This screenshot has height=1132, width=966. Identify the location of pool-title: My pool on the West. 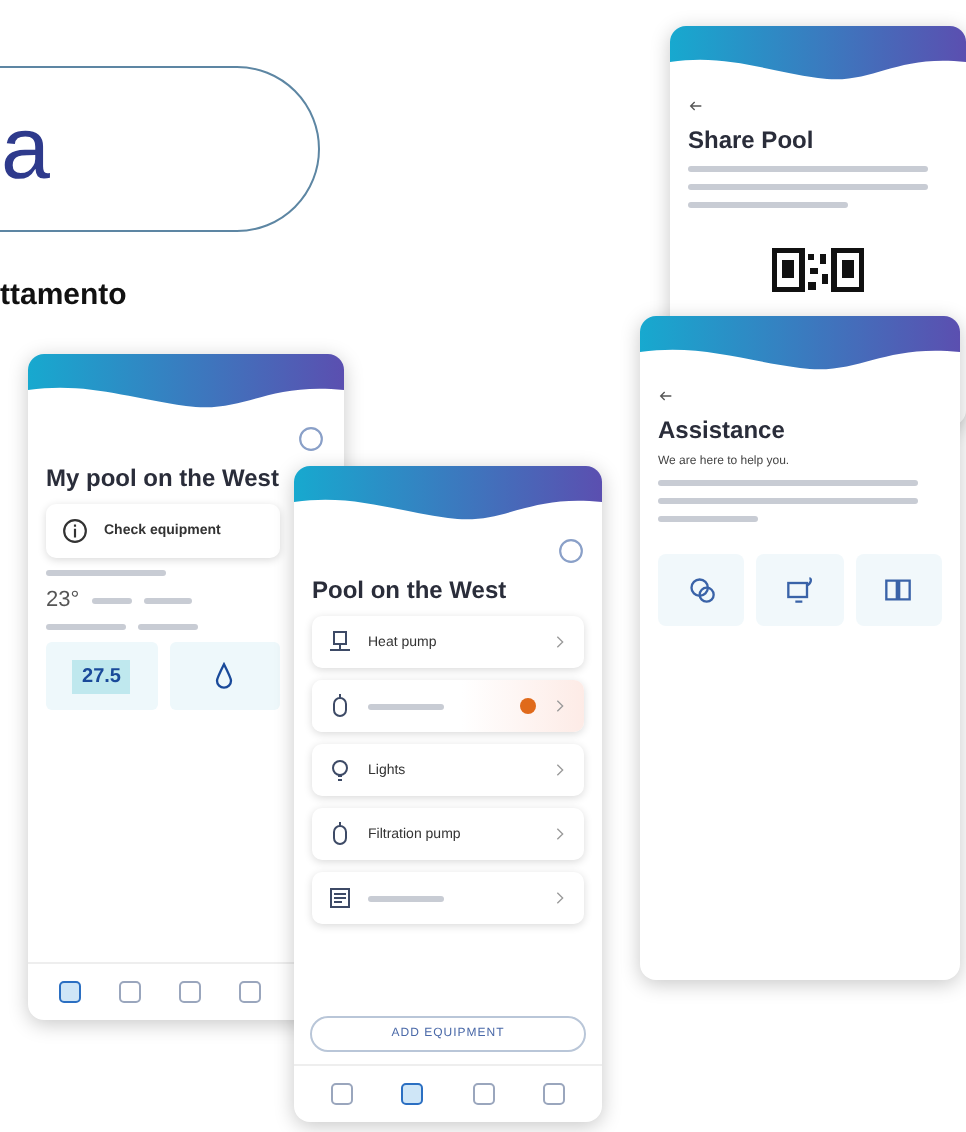
(163, 478).